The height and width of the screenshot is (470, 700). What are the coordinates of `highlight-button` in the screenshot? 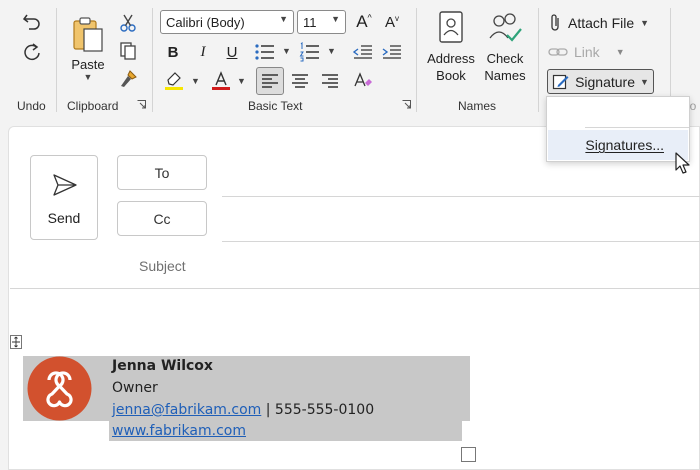 It's located at (174, 81).